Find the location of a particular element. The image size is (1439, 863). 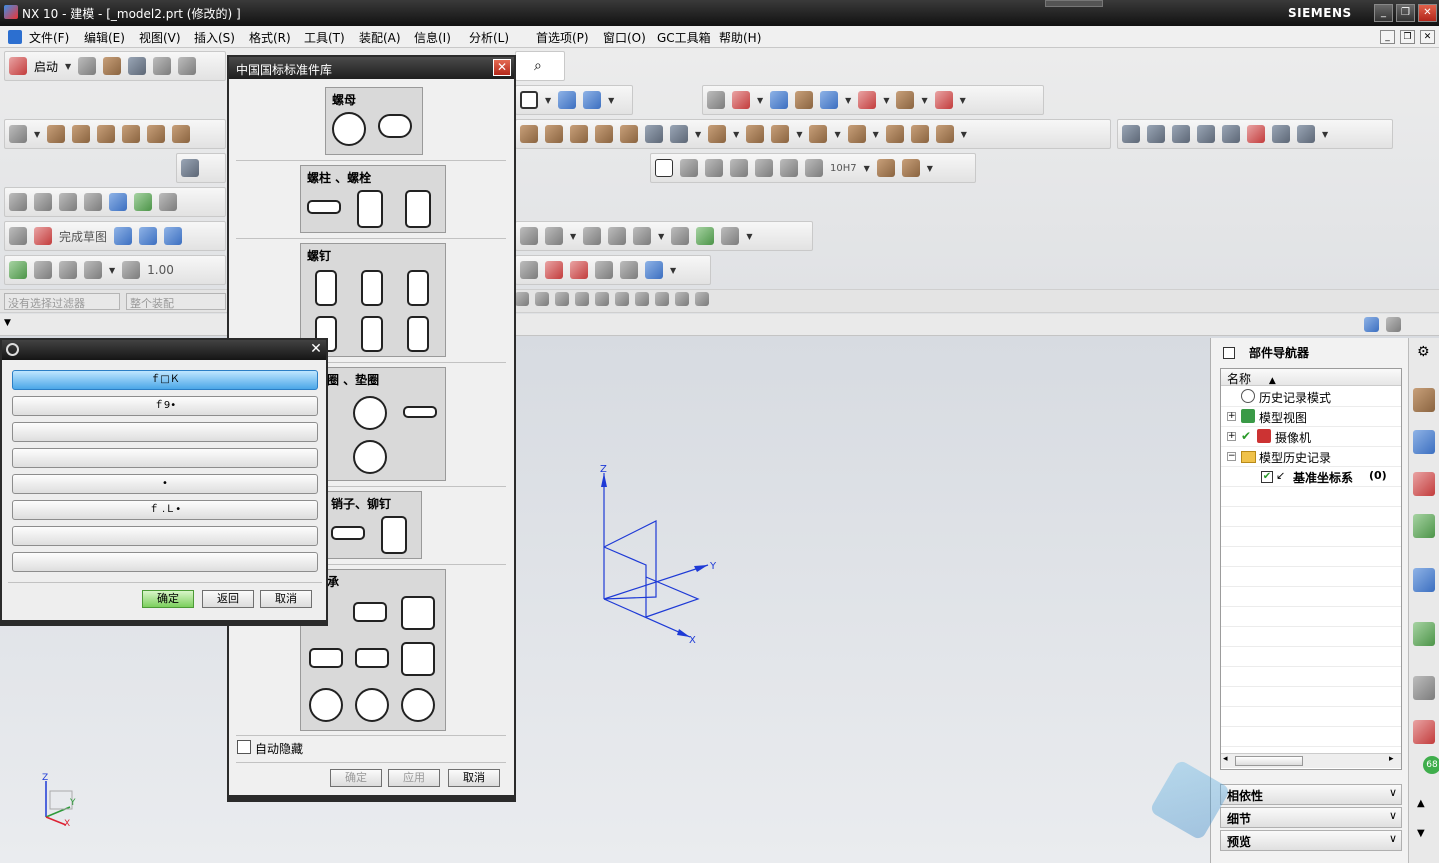

triangle-icon is located at coordinates (664, 168).